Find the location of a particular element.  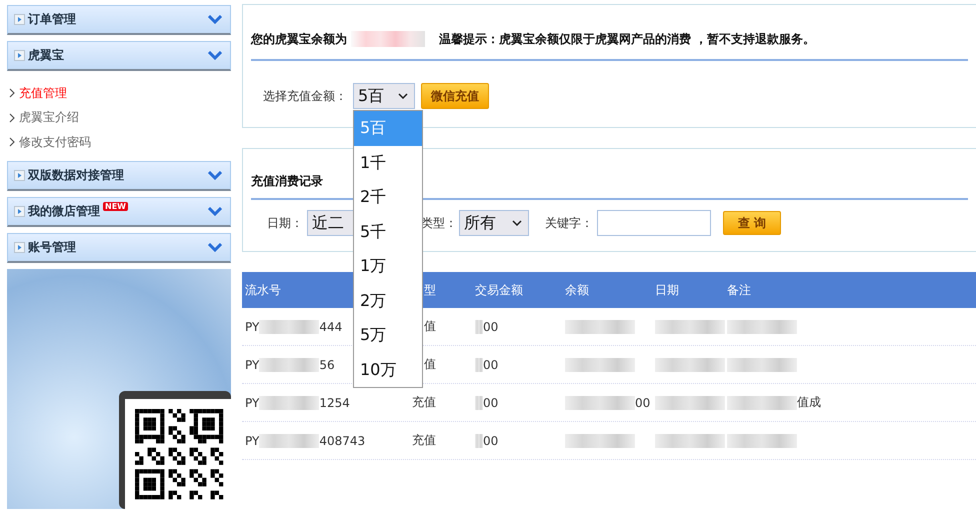

column-header: 余额 is located at coordinates (577, 290).